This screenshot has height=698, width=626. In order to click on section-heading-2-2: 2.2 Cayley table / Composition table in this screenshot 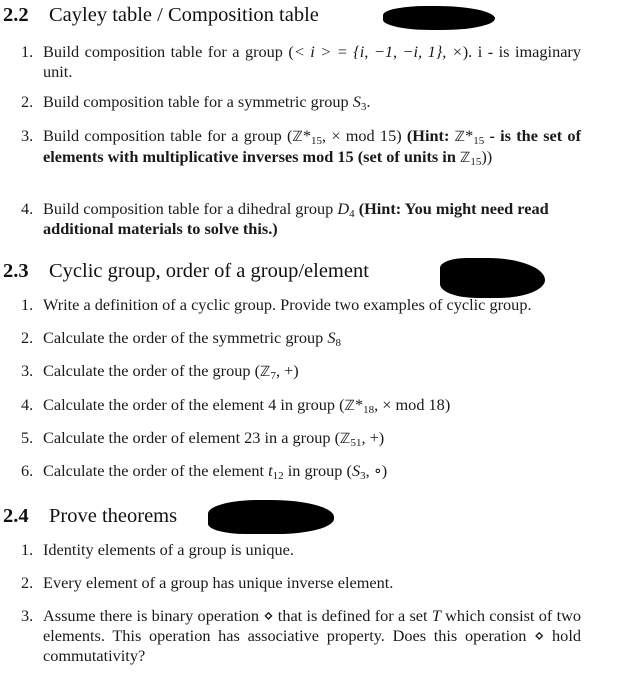, I will do `click(161, 15)`.